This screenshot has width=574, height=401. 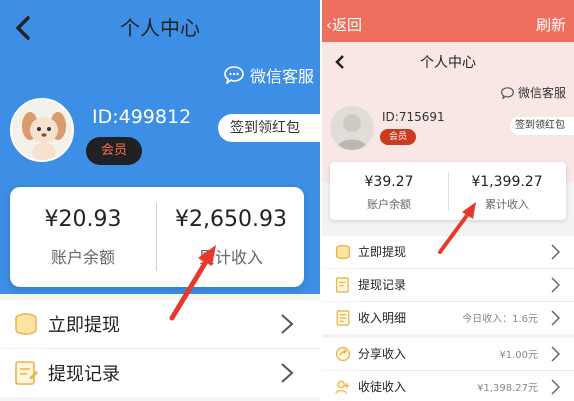 I want to click on total-income-value: ¥1,399.27, so click(x=507, y=182).